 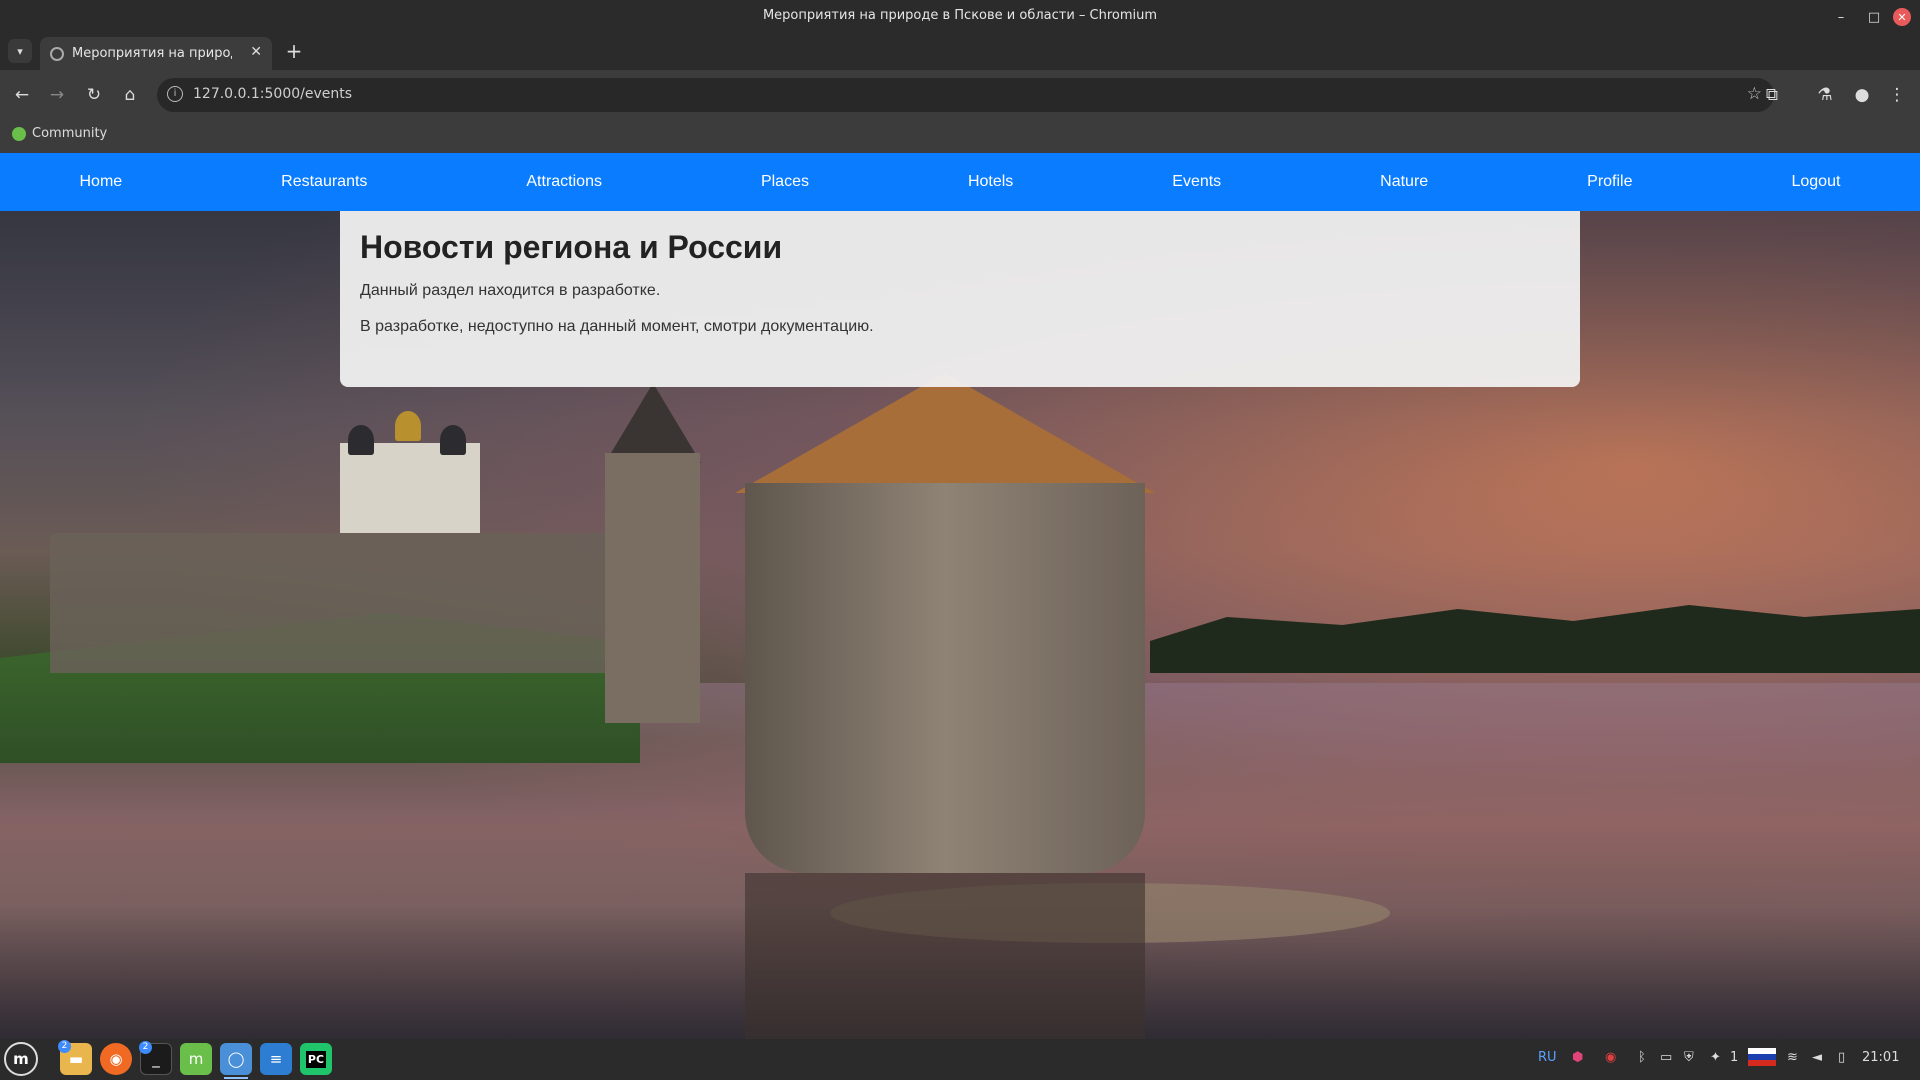 I want to click on tab-close-button: ✕, so click(x=256, y=52).